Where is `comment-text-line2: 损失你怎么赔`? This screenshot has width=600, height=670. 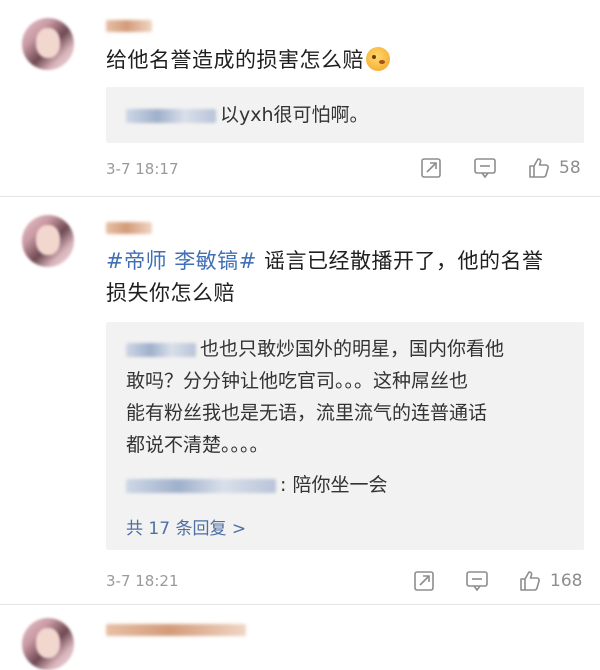
comment-text-line2: 损失你怎么赔 is located at coordinates (170, 293).